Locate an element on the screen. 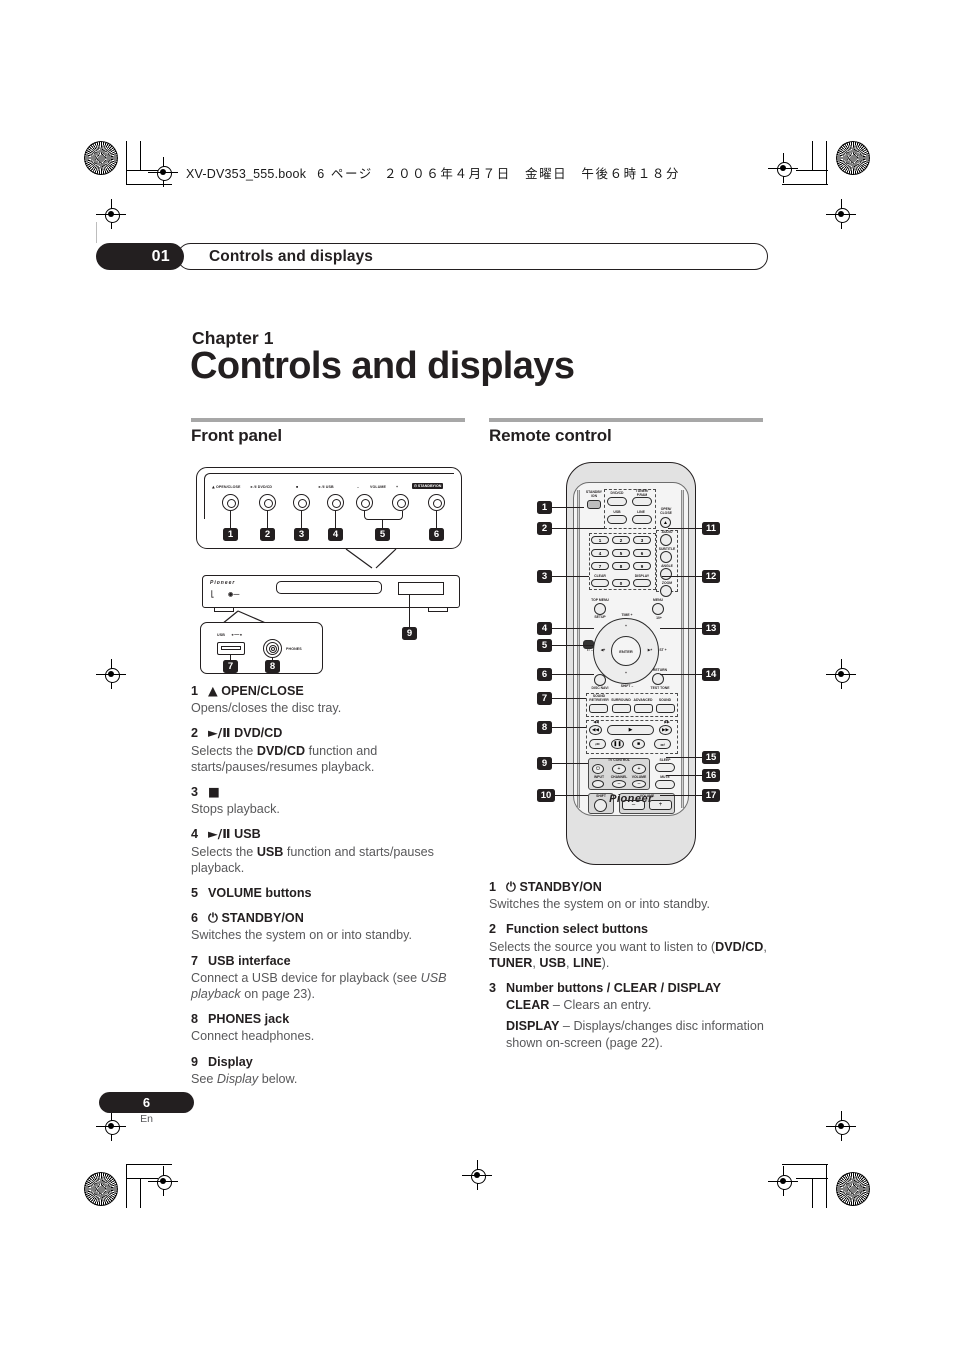  rc-dpad-right-plus: ▶+ is located at coordinates (650, 650).